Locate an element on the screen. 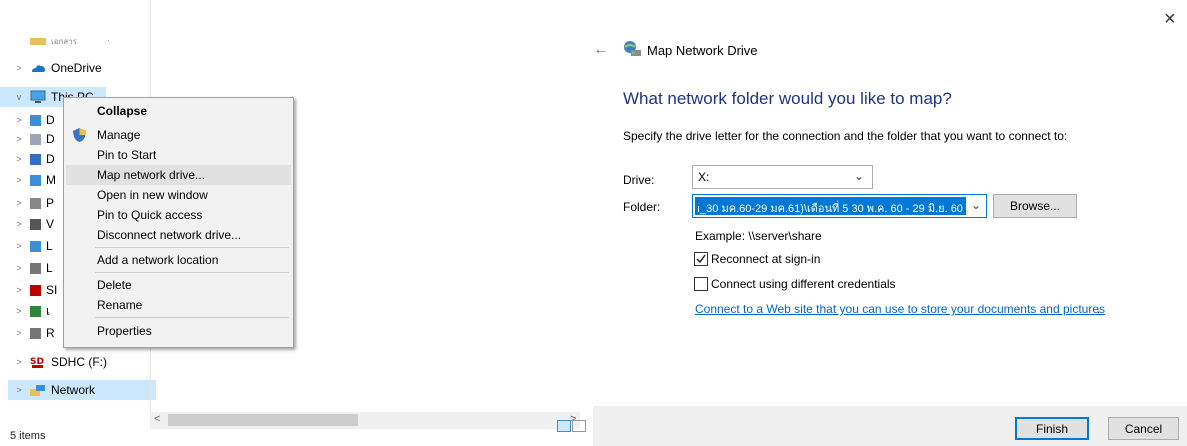  menu-item-delete: Delete is located at coordinates (178, 285).